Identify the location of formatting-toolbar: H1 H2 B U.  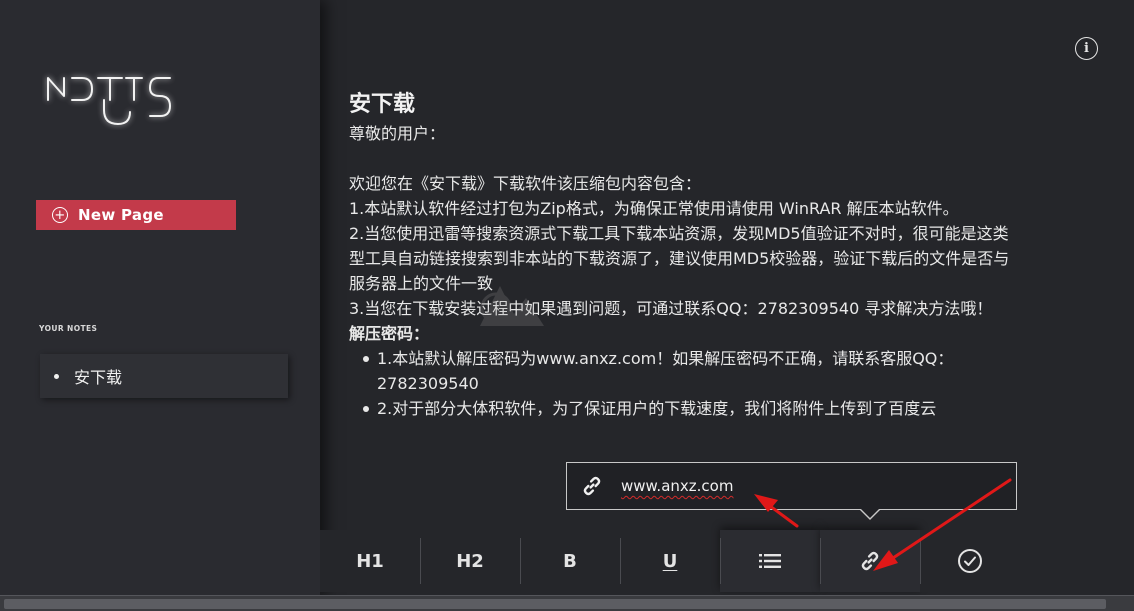
(670, 561).